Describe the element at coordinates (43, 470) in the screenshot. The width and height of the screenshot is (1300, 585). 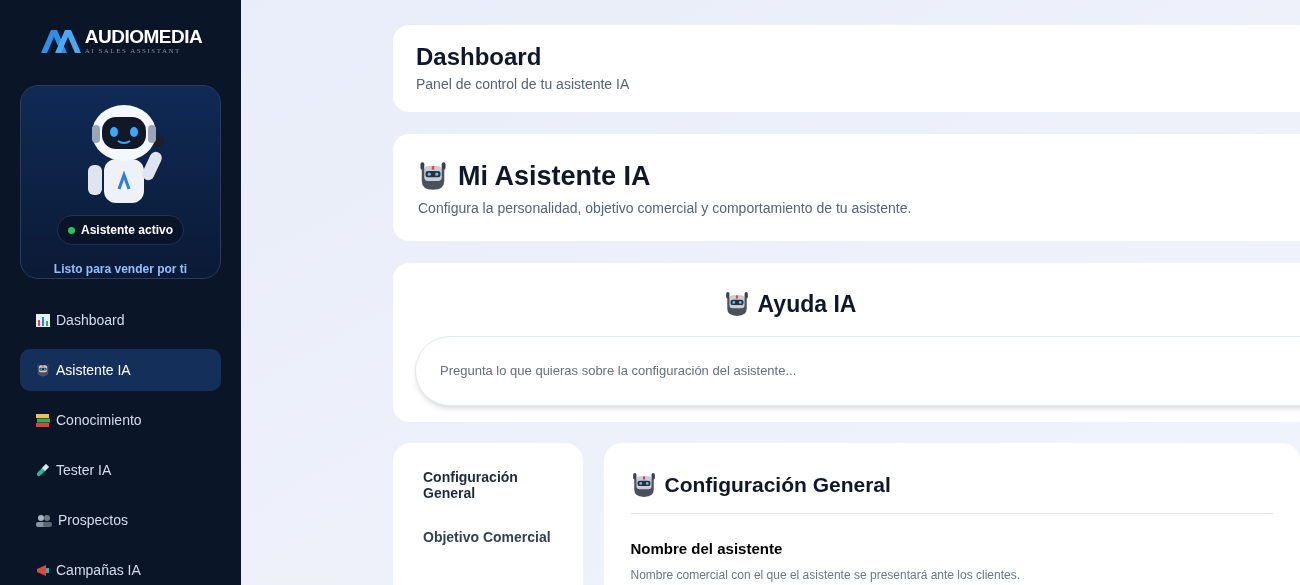
I see `test-tube-icon` at that location.